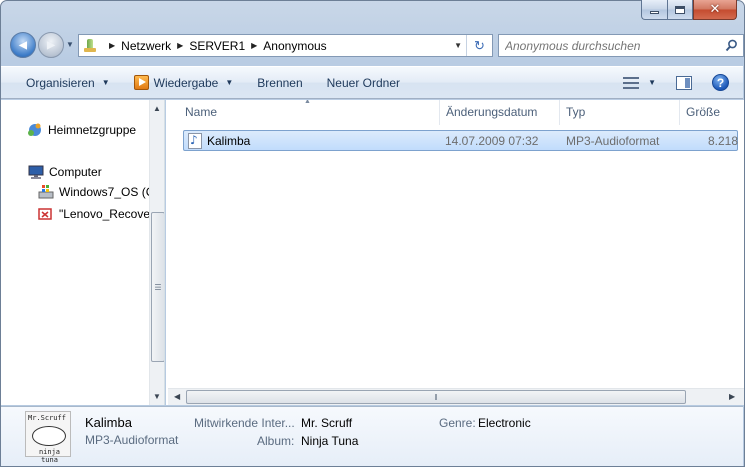 Image resolution: width=745 pixels, height=467 pixels. What do you see at coordinates (217, 46) in the screenshot?
I see `breadcrumb-server1: SERVER1` at bounding box center [217, 46].